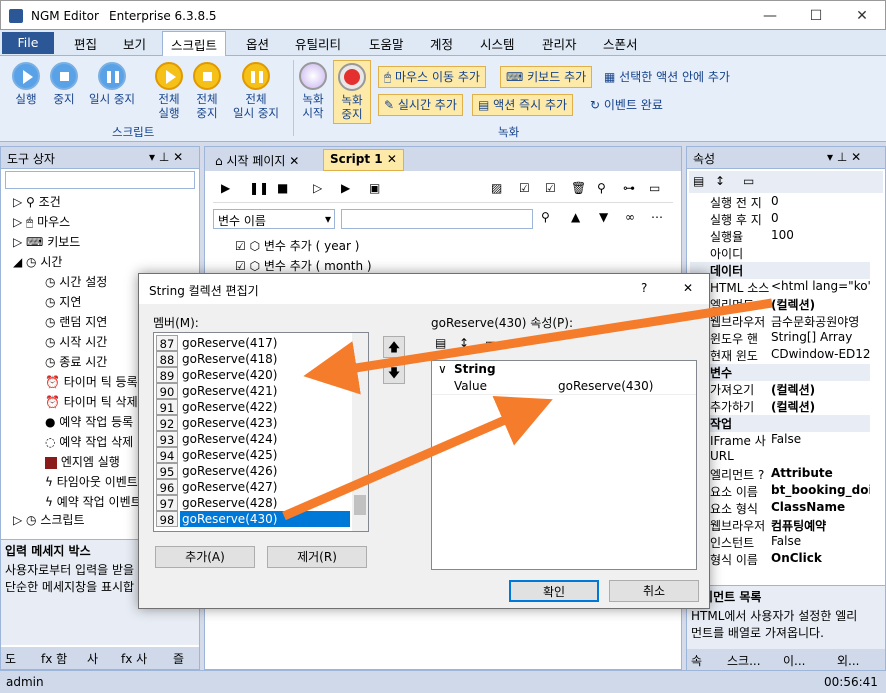  What do you see at coordinates (26, 84) in the screenshot?
I see `run-button: 실행` at bounding box center [26, 84].